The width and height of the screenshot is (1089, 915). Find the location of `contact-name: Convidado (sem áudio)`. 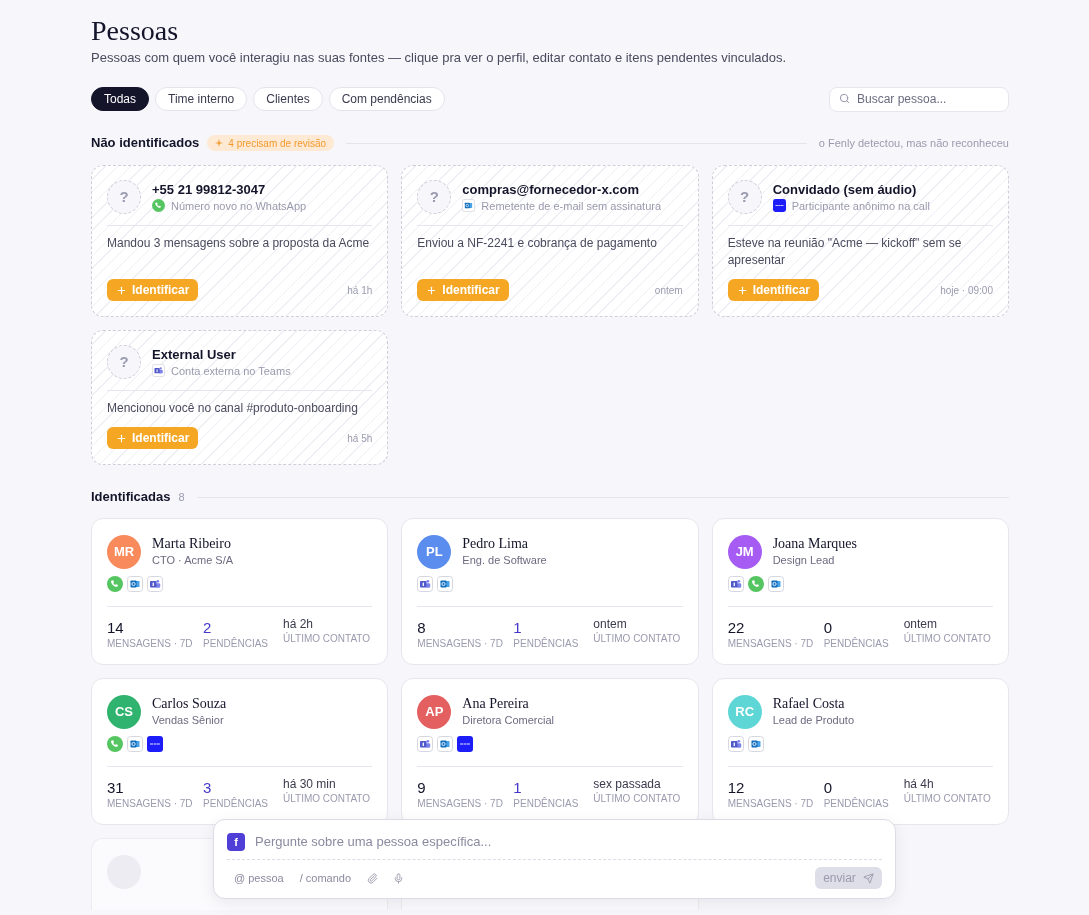

contact-name: Convidado (sem áudio) is located at coordinates (845, 189).